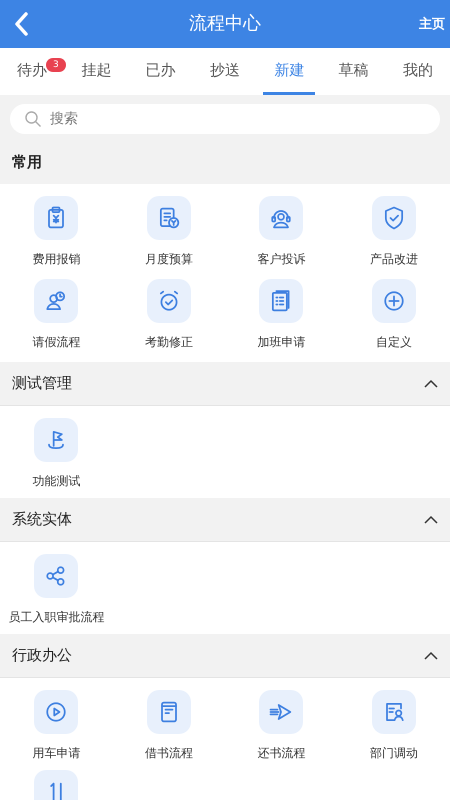 This screenshot has height=800, width=450. What do you see at coordinates (56, 65) in the screenshot?
I see `count-badge: 3` at bounding box center [56, 65].